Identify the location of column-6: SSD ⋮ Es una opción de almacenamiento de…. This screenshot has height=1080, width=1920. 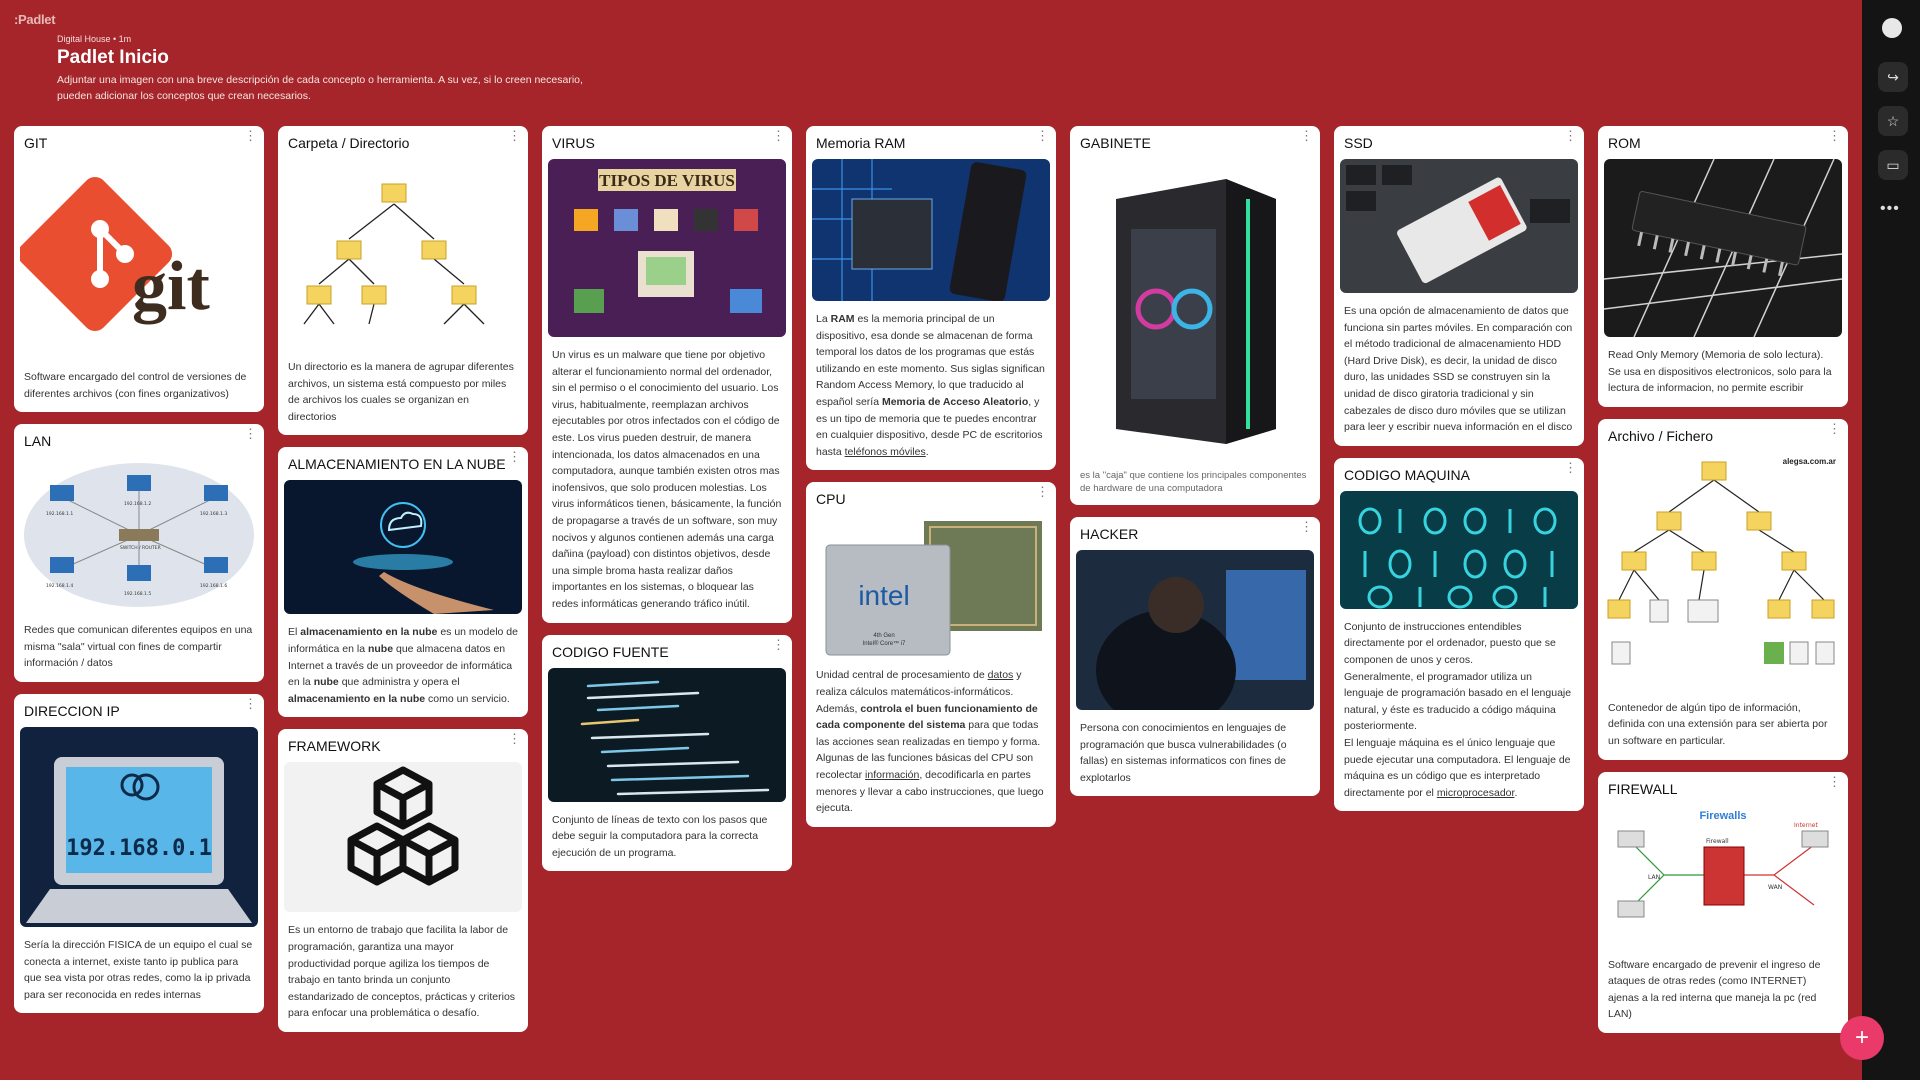
(1459, 474).